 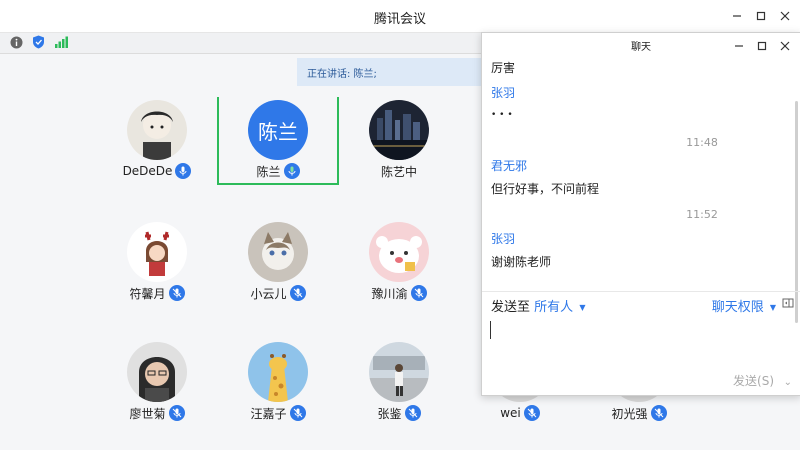 What do you see at coordinates (702, 214) in the screenshot?
I see `chat-timestamp: 11:52` at bounding box center [702, 214].